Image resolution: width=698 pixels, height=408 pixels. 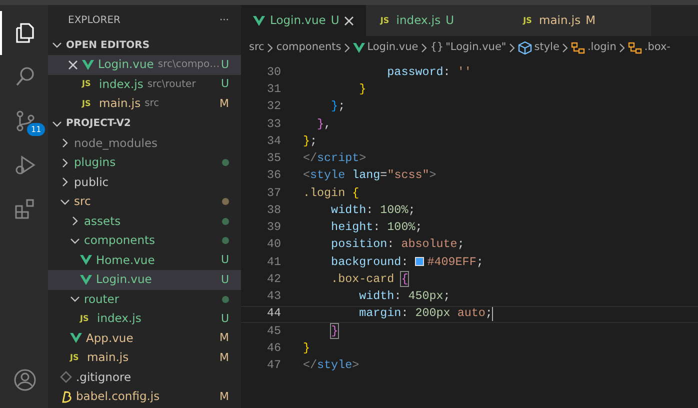 I want to click on line-number: 46, so click(x=273, y=348).